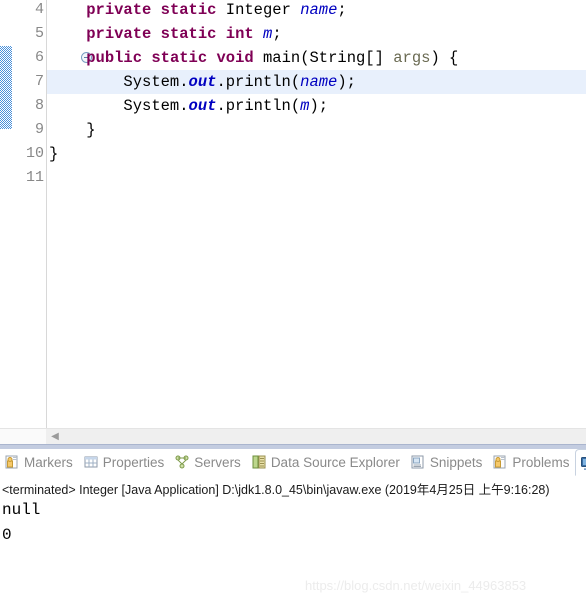 This screenshot has height=601, width=586. I want to click on tab-snippets: Snippets, so click(447, 462).